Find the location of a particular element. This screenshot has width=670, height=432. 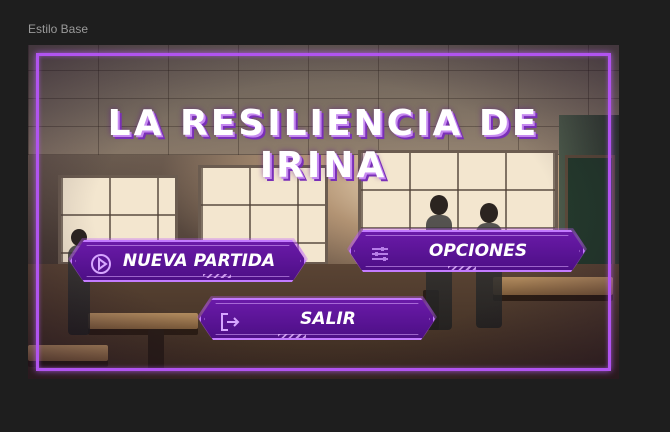

exit-door-icon is located at coordinates (229, 321).